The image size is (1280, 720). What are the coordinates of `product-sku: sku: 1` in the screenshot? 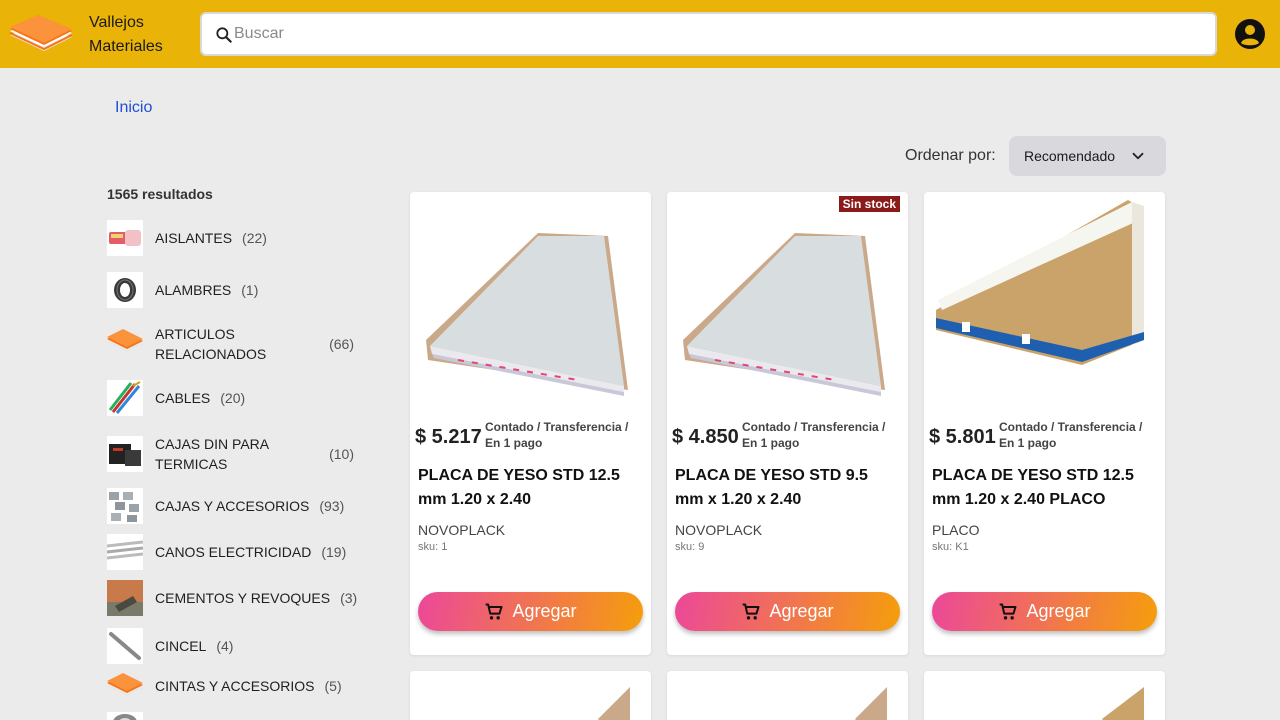 It's located at (433, 547).